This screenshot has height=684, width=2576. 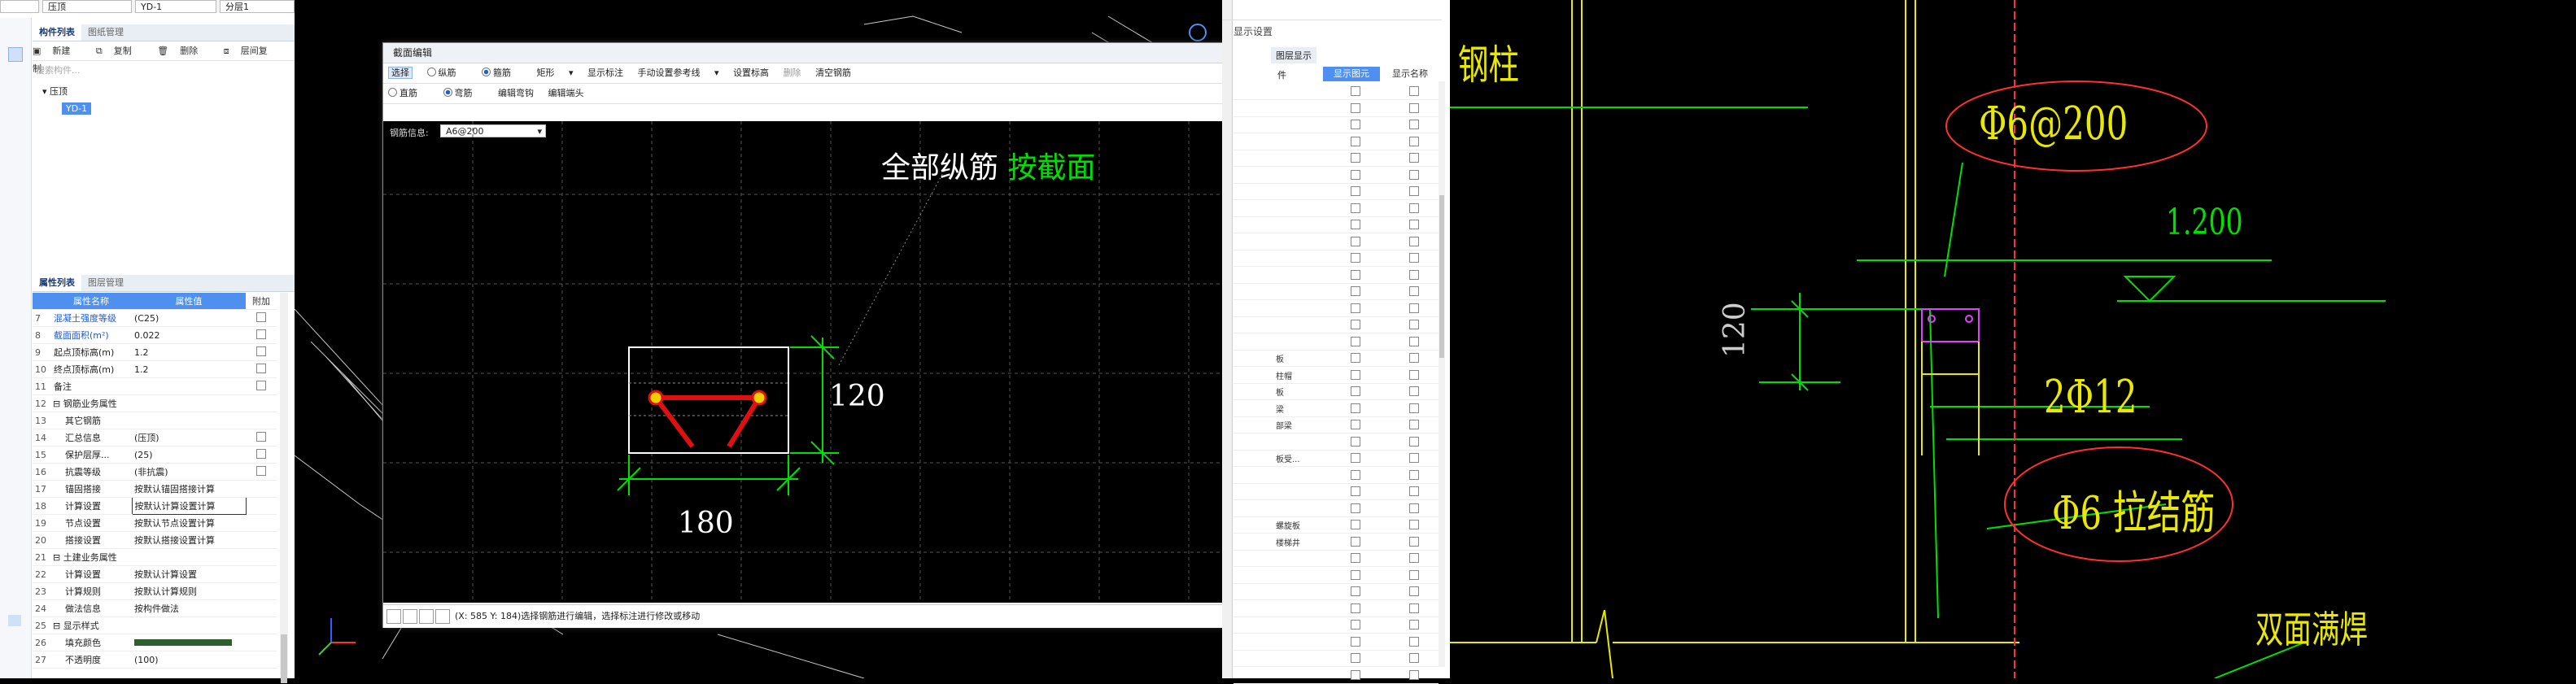 I want to click on component-type-dropdown: 压顶, so click(x=87, y=6).